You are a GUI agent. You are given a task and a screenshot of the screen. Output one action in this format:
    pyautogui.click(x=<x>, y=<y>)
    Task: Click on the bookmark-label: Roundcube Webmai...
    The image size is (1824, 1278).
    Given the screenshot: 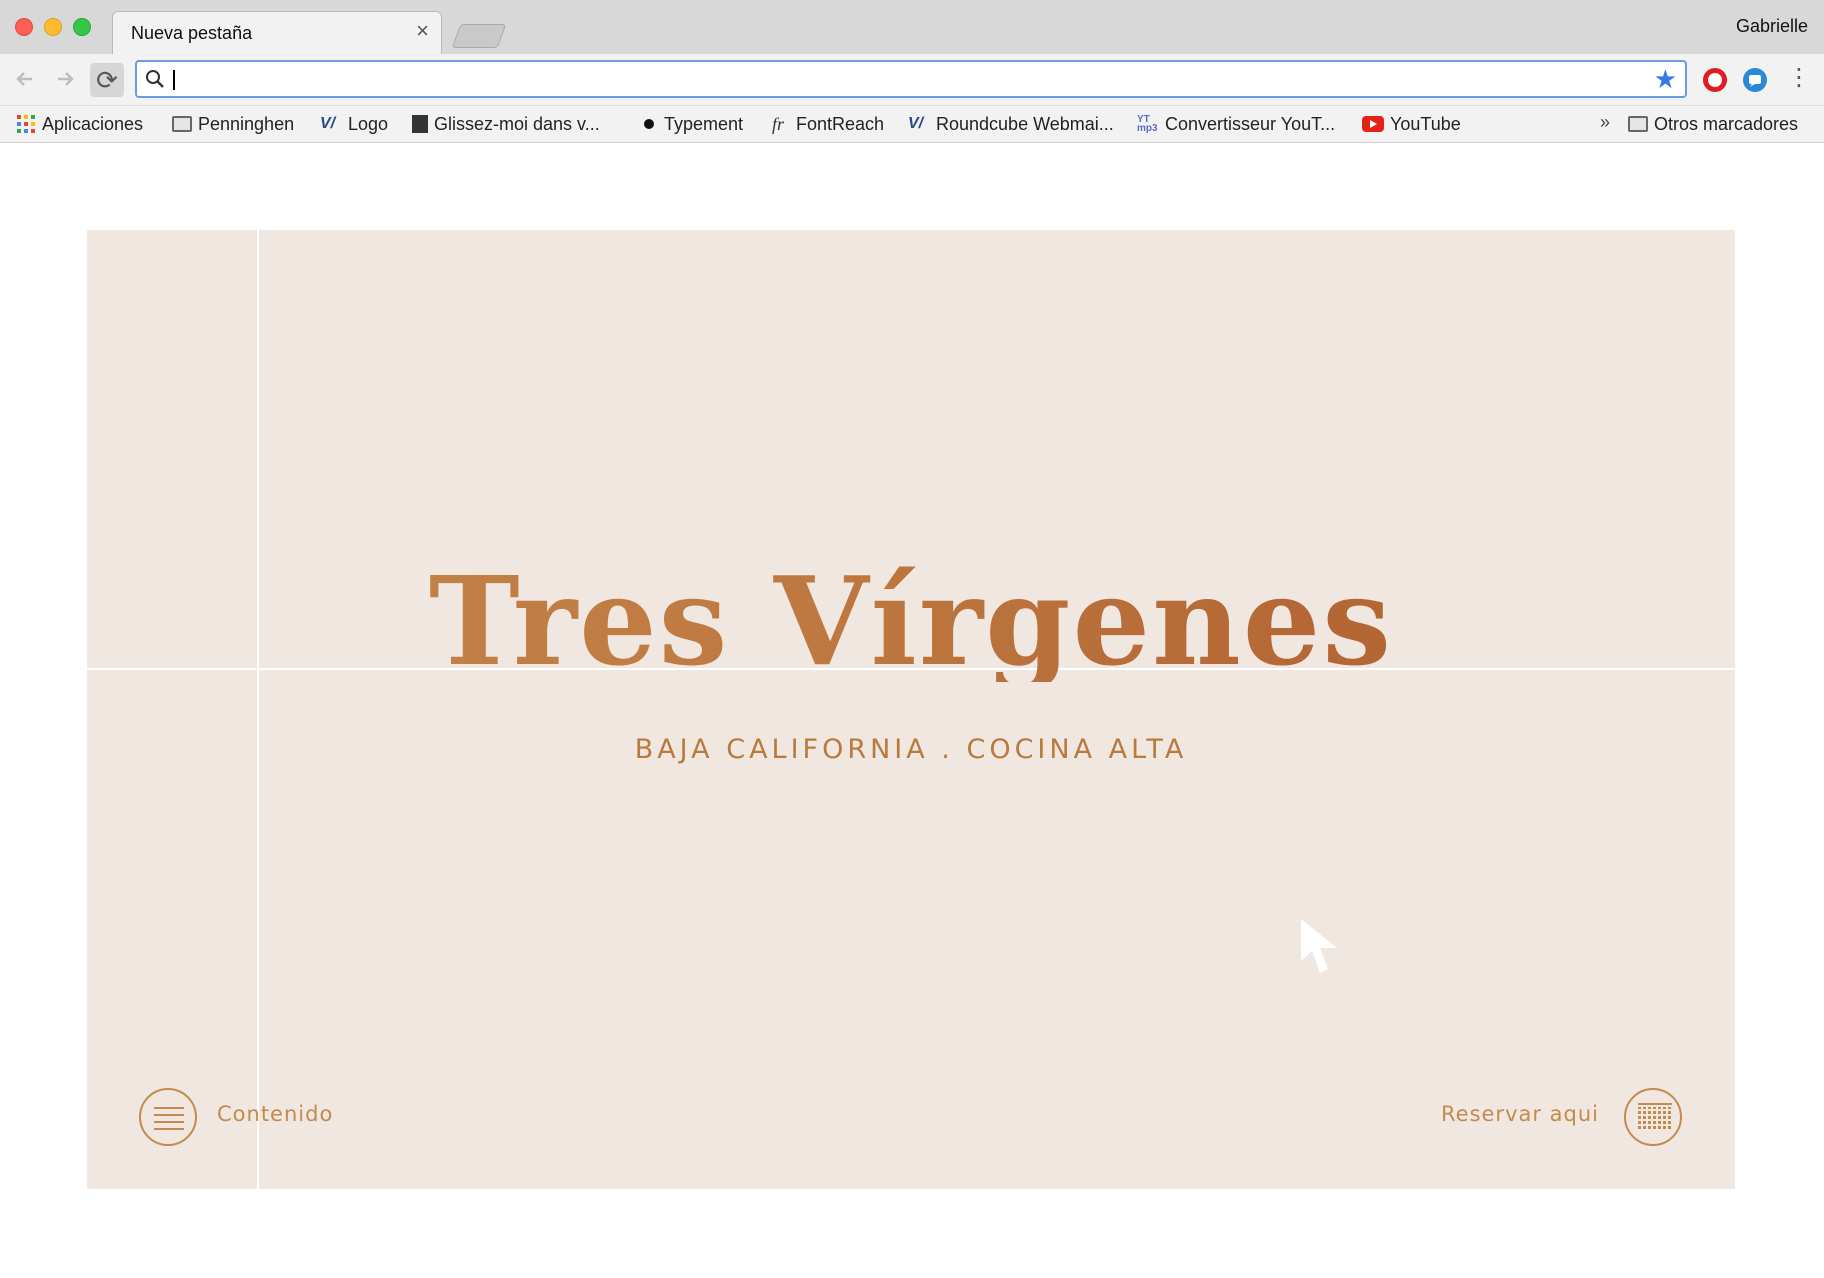 What is the action you would take?
    pyautogui.click(x=1025, y=123)
    